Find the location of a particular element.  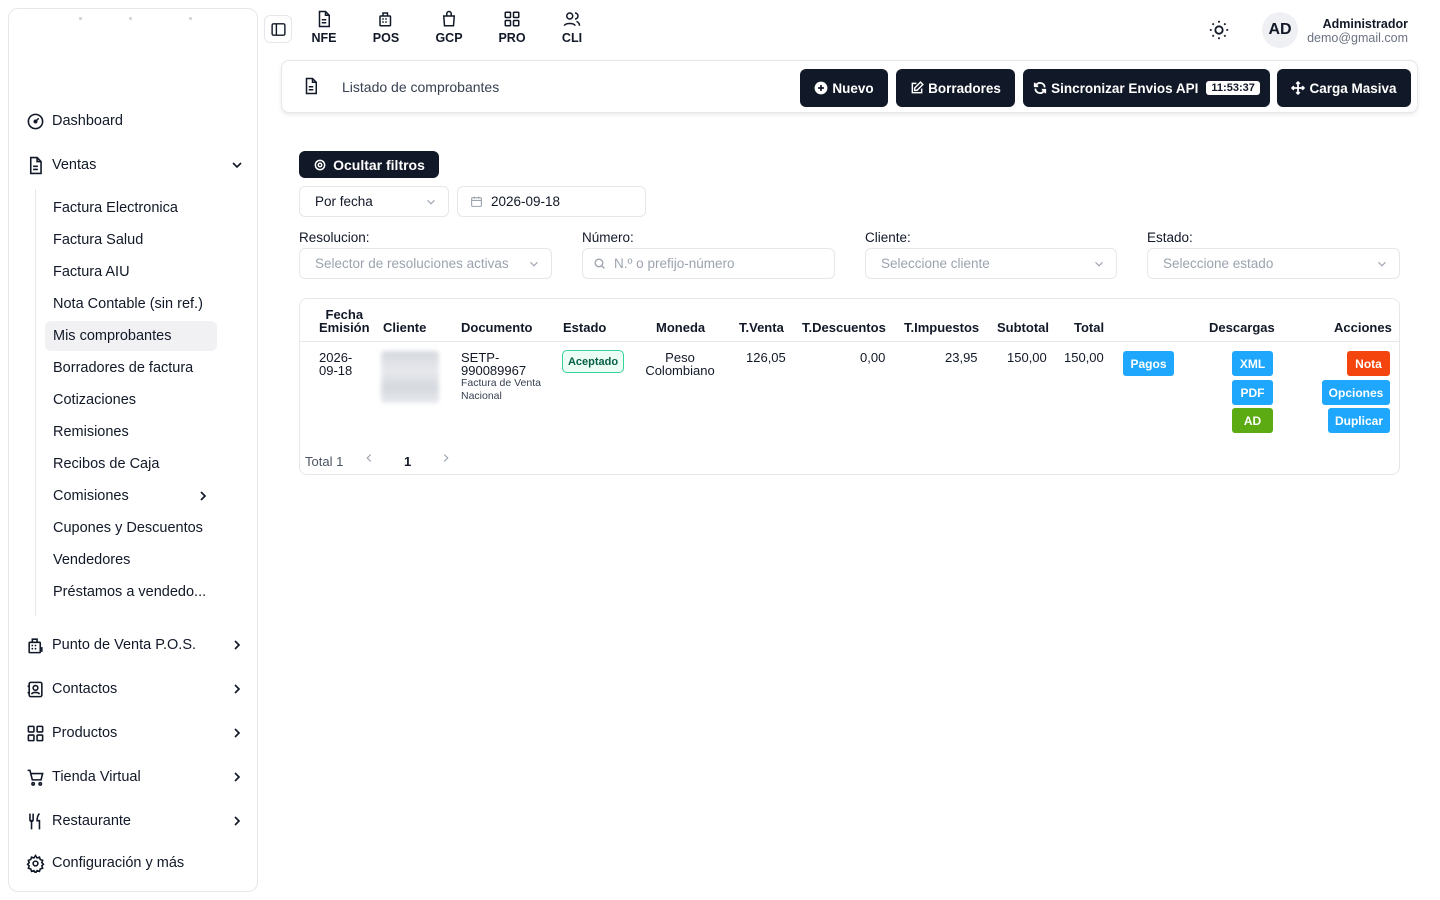

col-header-total: Total is located at coordinates (1089, 327).